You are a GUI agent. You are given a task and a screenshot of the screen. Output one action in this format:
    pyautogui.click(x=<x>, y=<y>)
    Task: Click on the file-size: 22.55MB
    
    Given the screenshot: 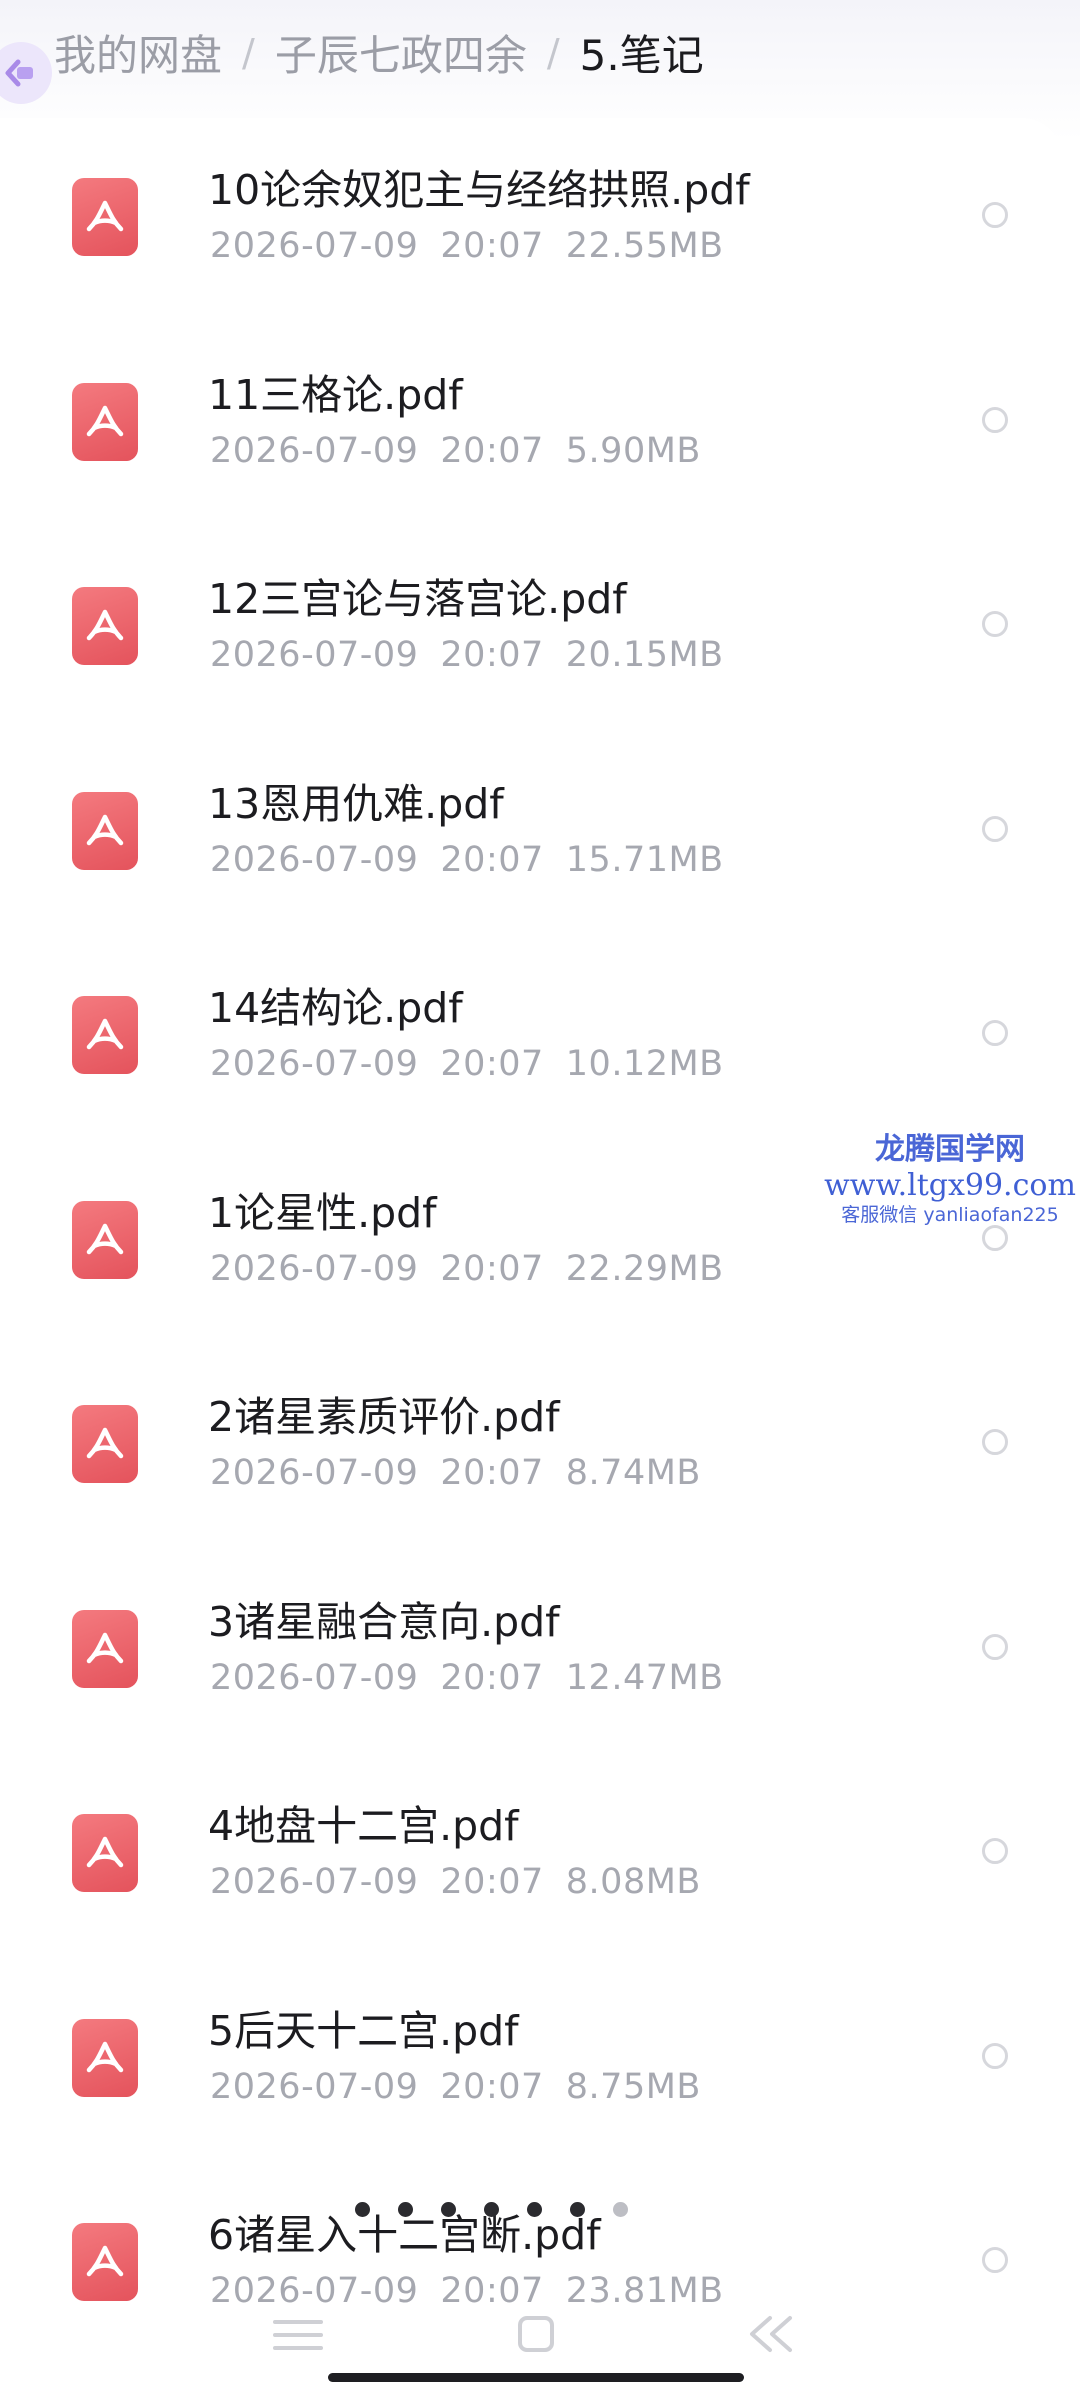 What is the action you would take?
    pyautogui.click(x=644, y=246)
    